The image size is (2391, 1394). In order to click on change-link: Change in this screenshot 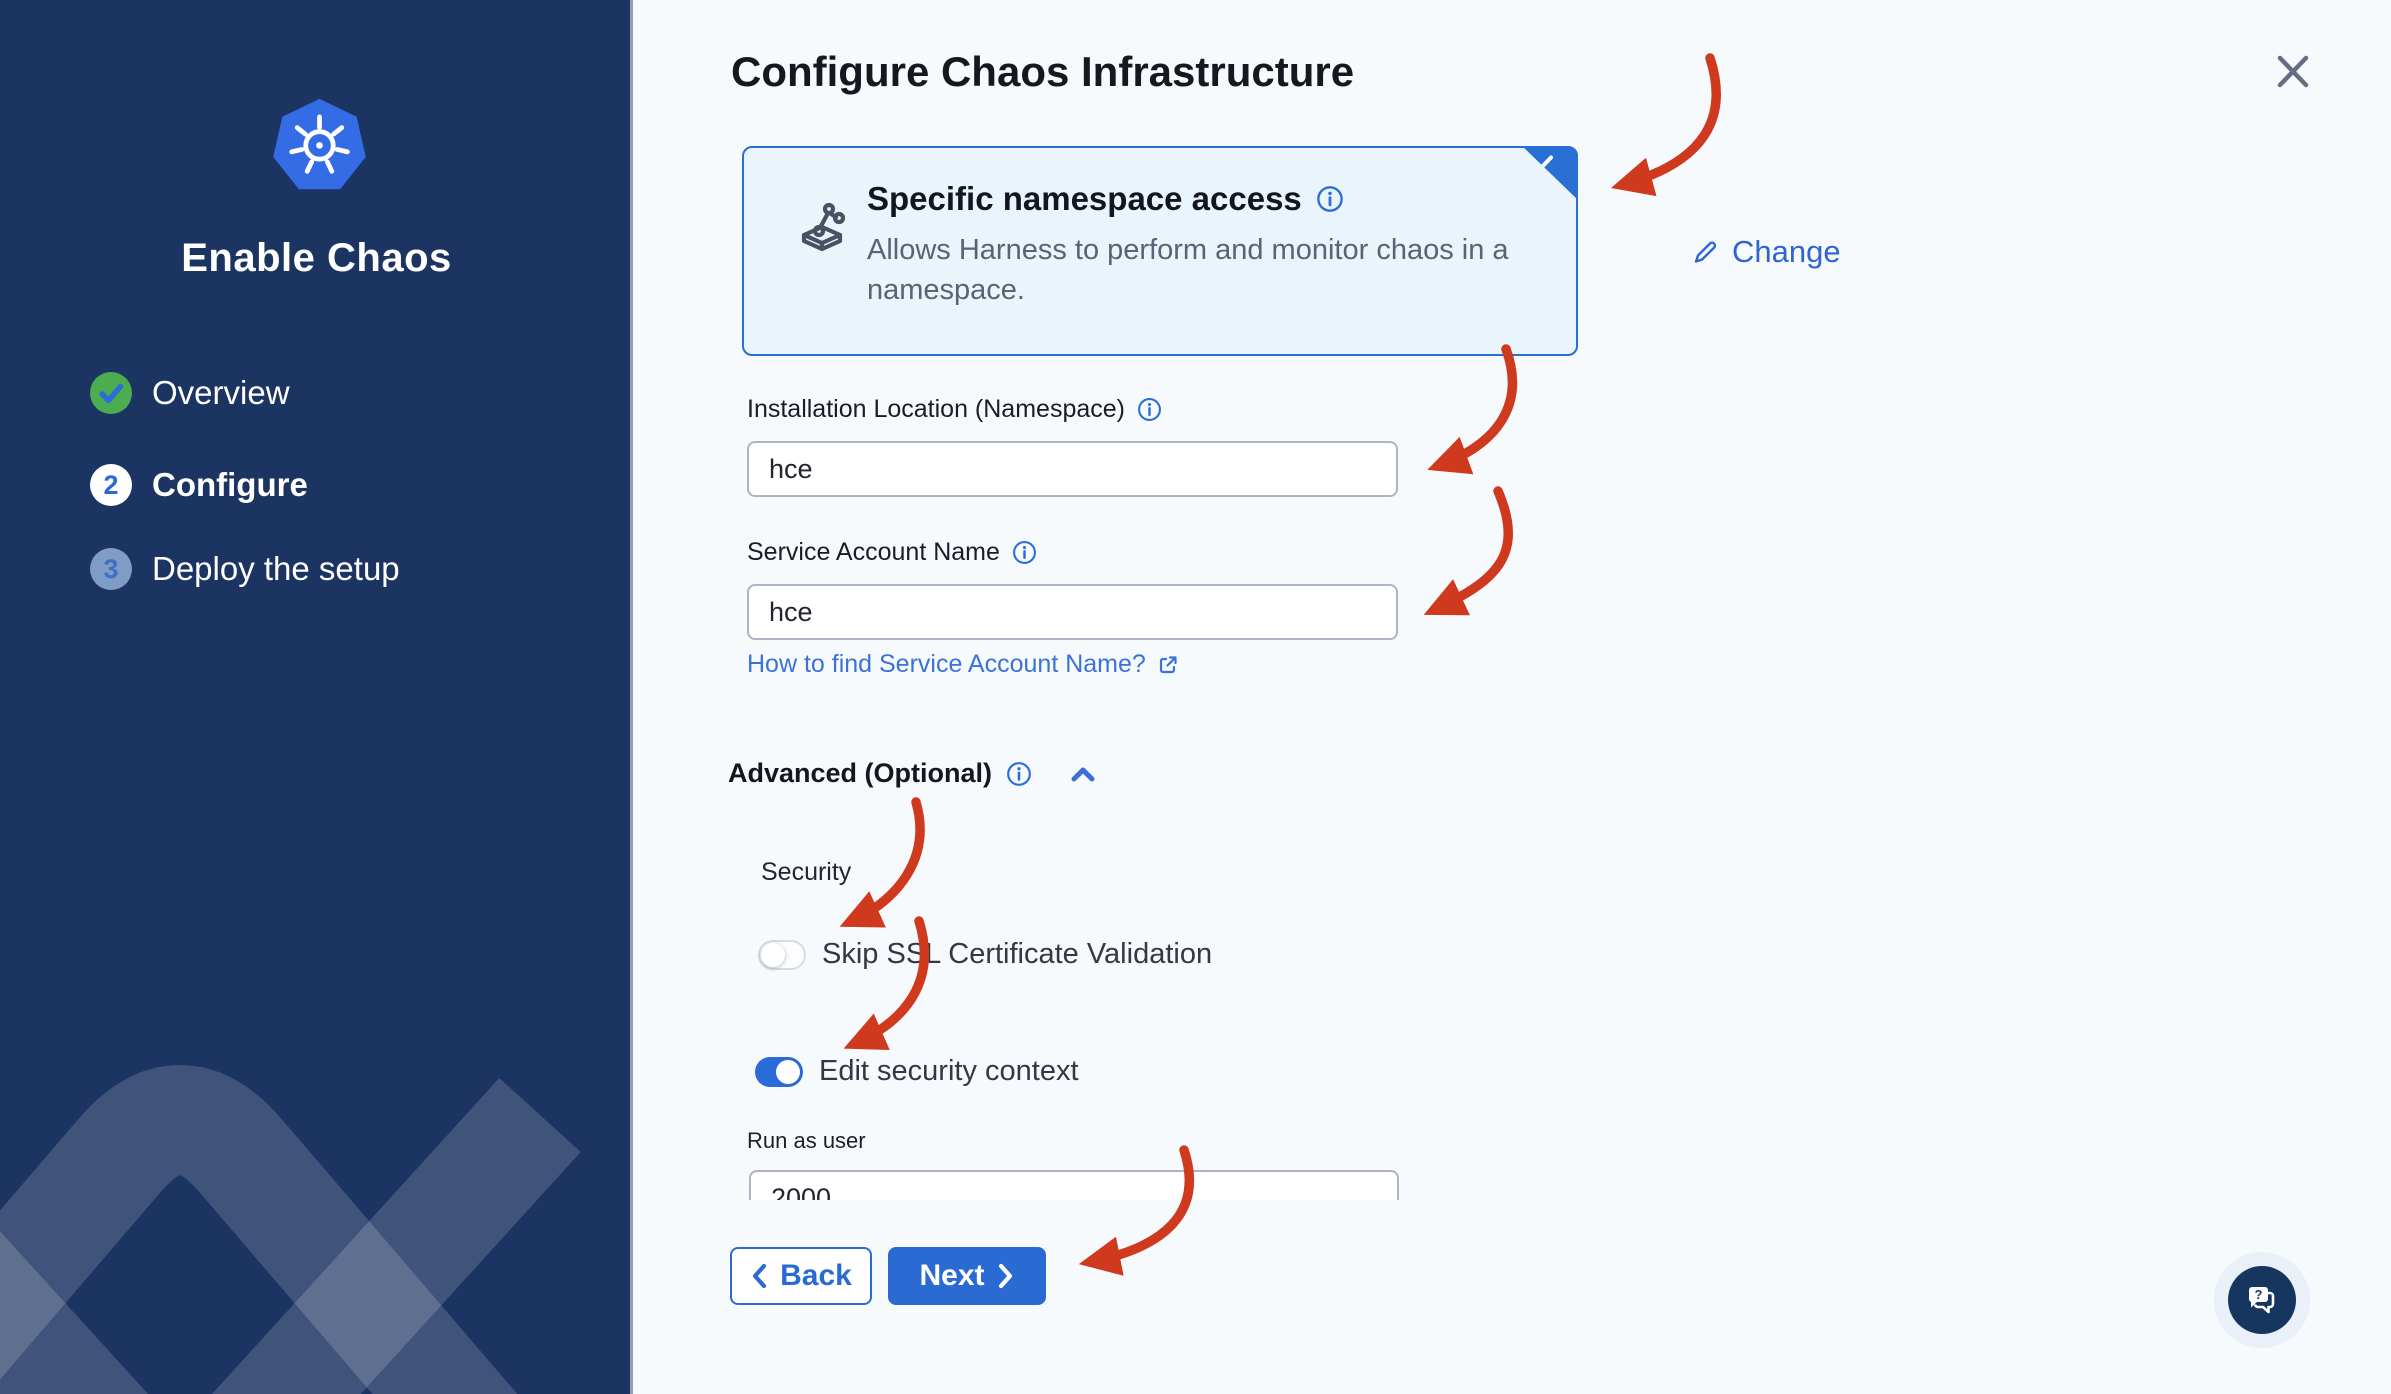, I will do `click(1765, 252)`.